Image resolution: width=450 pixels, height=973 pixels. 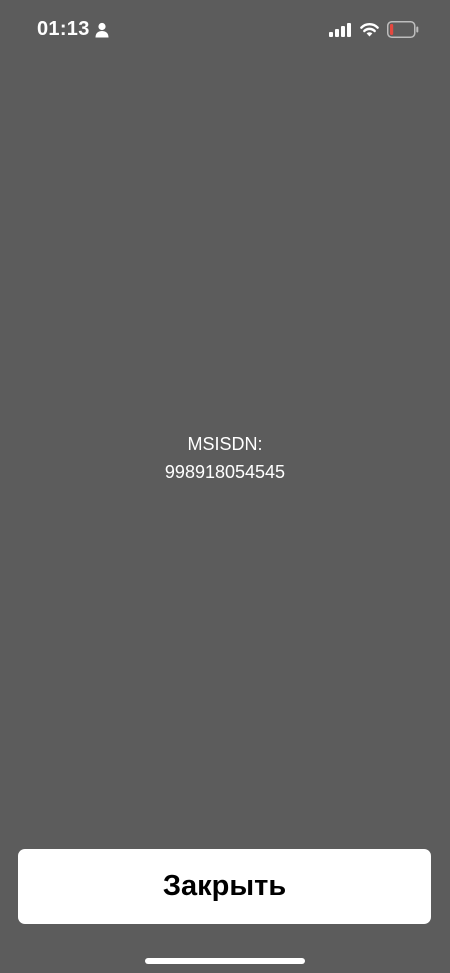 I want to click on cellular-signal-icon, so click(x=340, y=30).